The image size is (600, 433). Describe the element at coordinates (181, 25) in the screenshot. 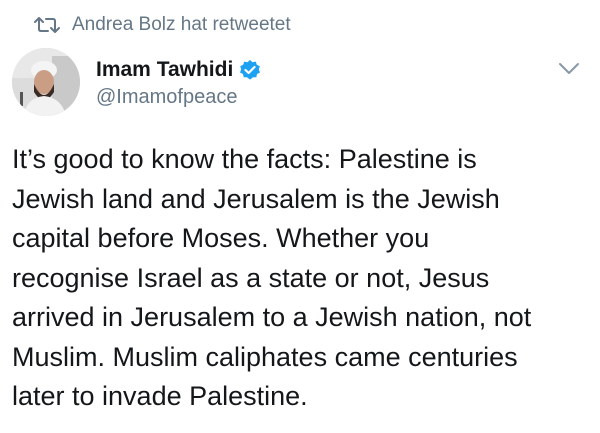

I see `retweet-label: Andrea Bolz hat retweetet` at that location.